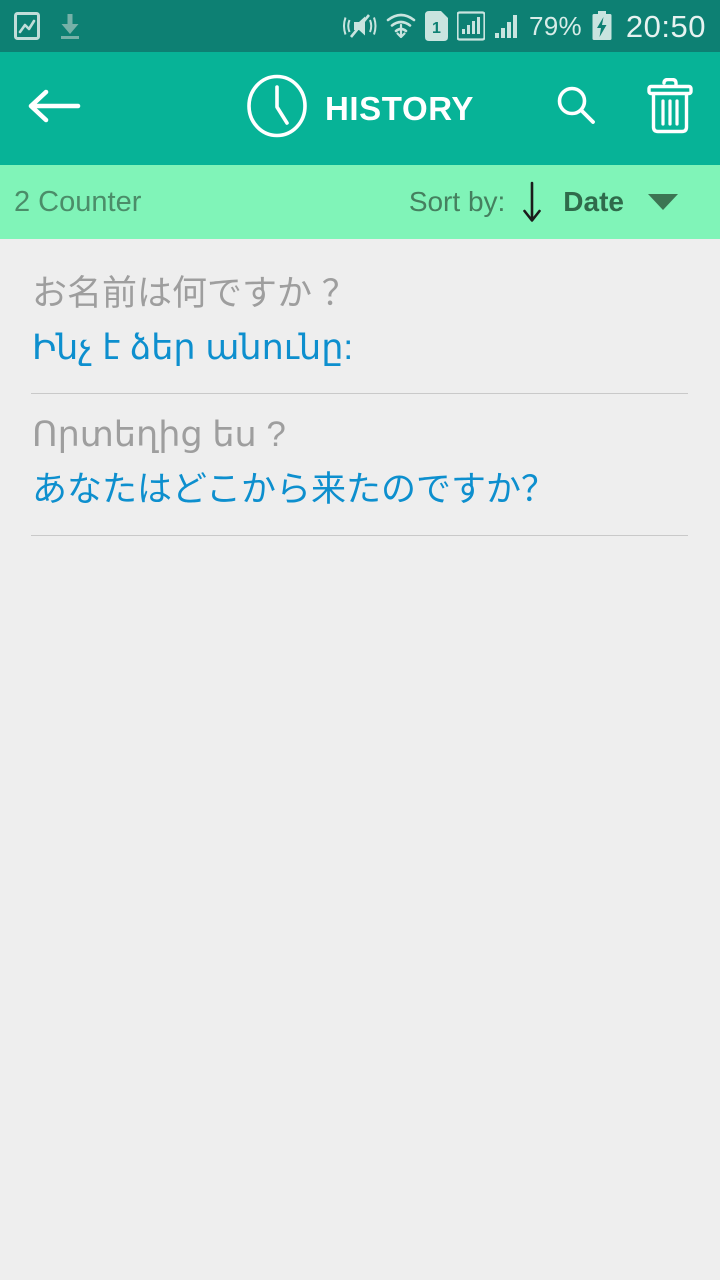 This screenshot has height=1280, width=720. Describe the element at coordinates (593, 201) in the screenshot. I see `sort-value-label: Date` at that location.